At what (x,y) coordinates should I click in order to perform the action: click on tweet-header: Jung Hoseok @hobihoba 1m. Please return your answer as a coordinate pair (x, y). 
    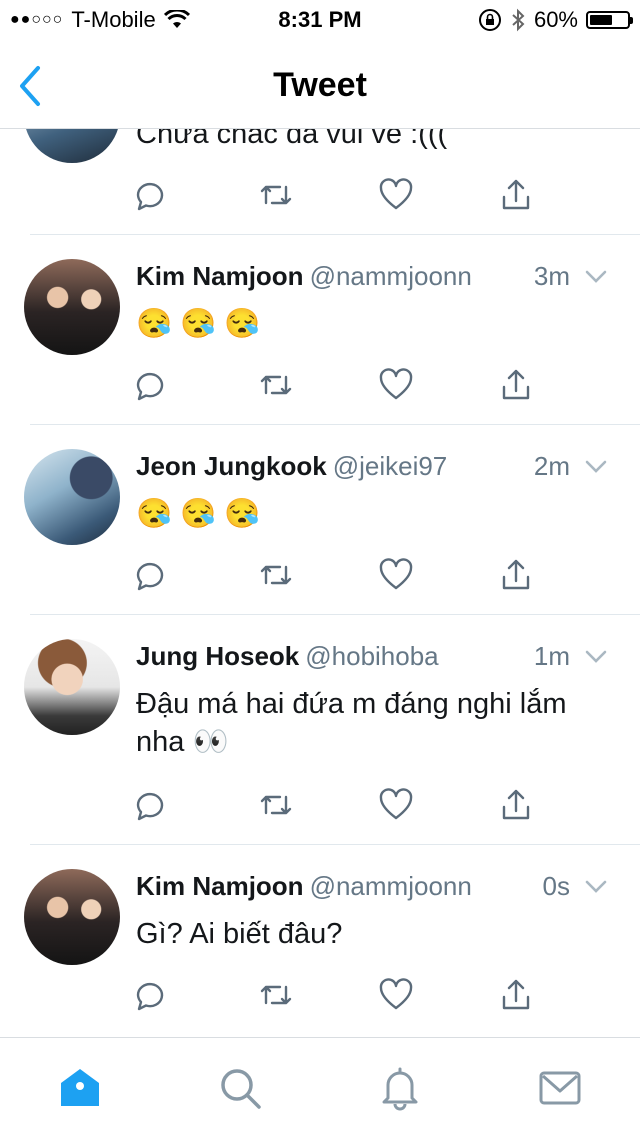
    Looking at the image, I should click on (373, 659).